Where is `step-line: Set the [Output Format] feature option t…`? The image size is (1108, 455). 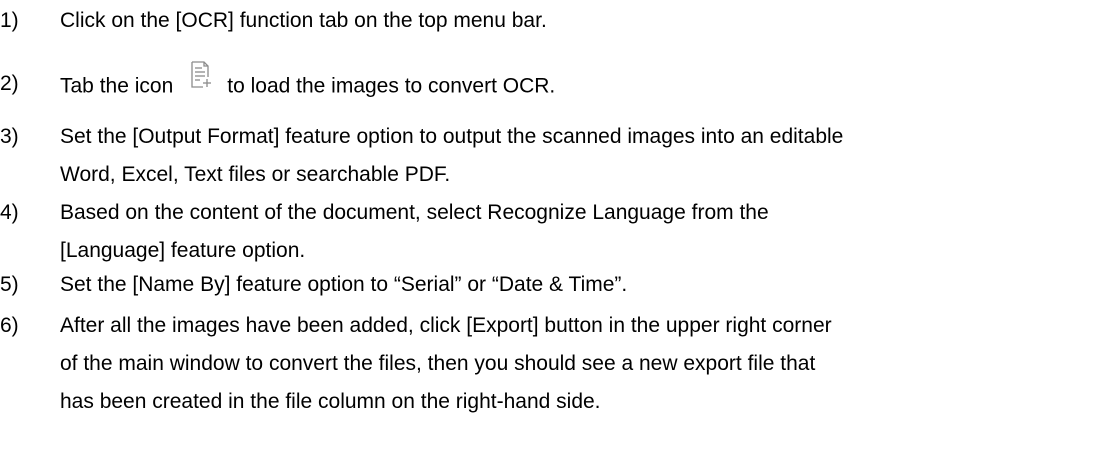 step-line: Set the [Output Format] feature option t… is located at coordinates (452, 136).